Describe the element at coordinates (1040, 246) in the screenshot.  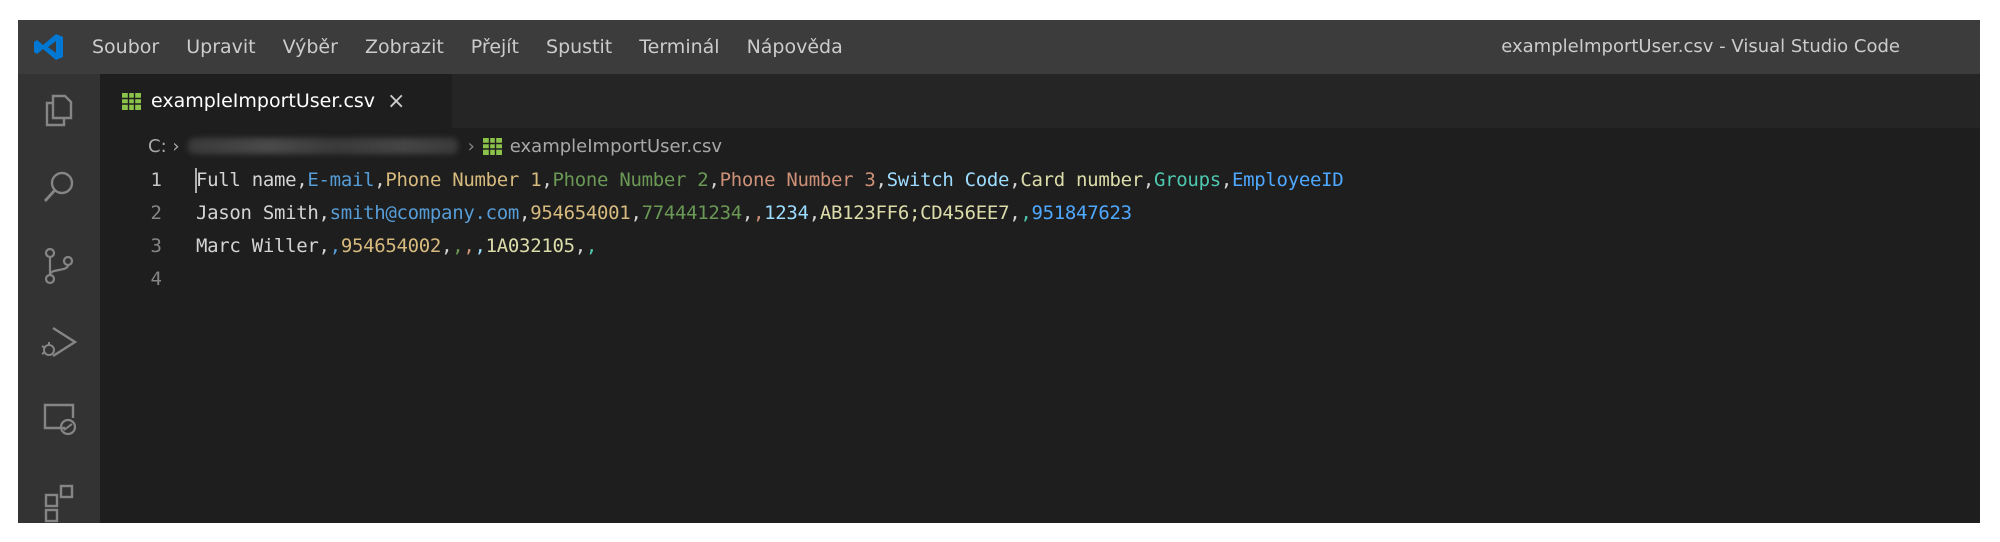
I see `code-line: 3 Marc Willer,,954654002,,,,1A032105,,` at that location.